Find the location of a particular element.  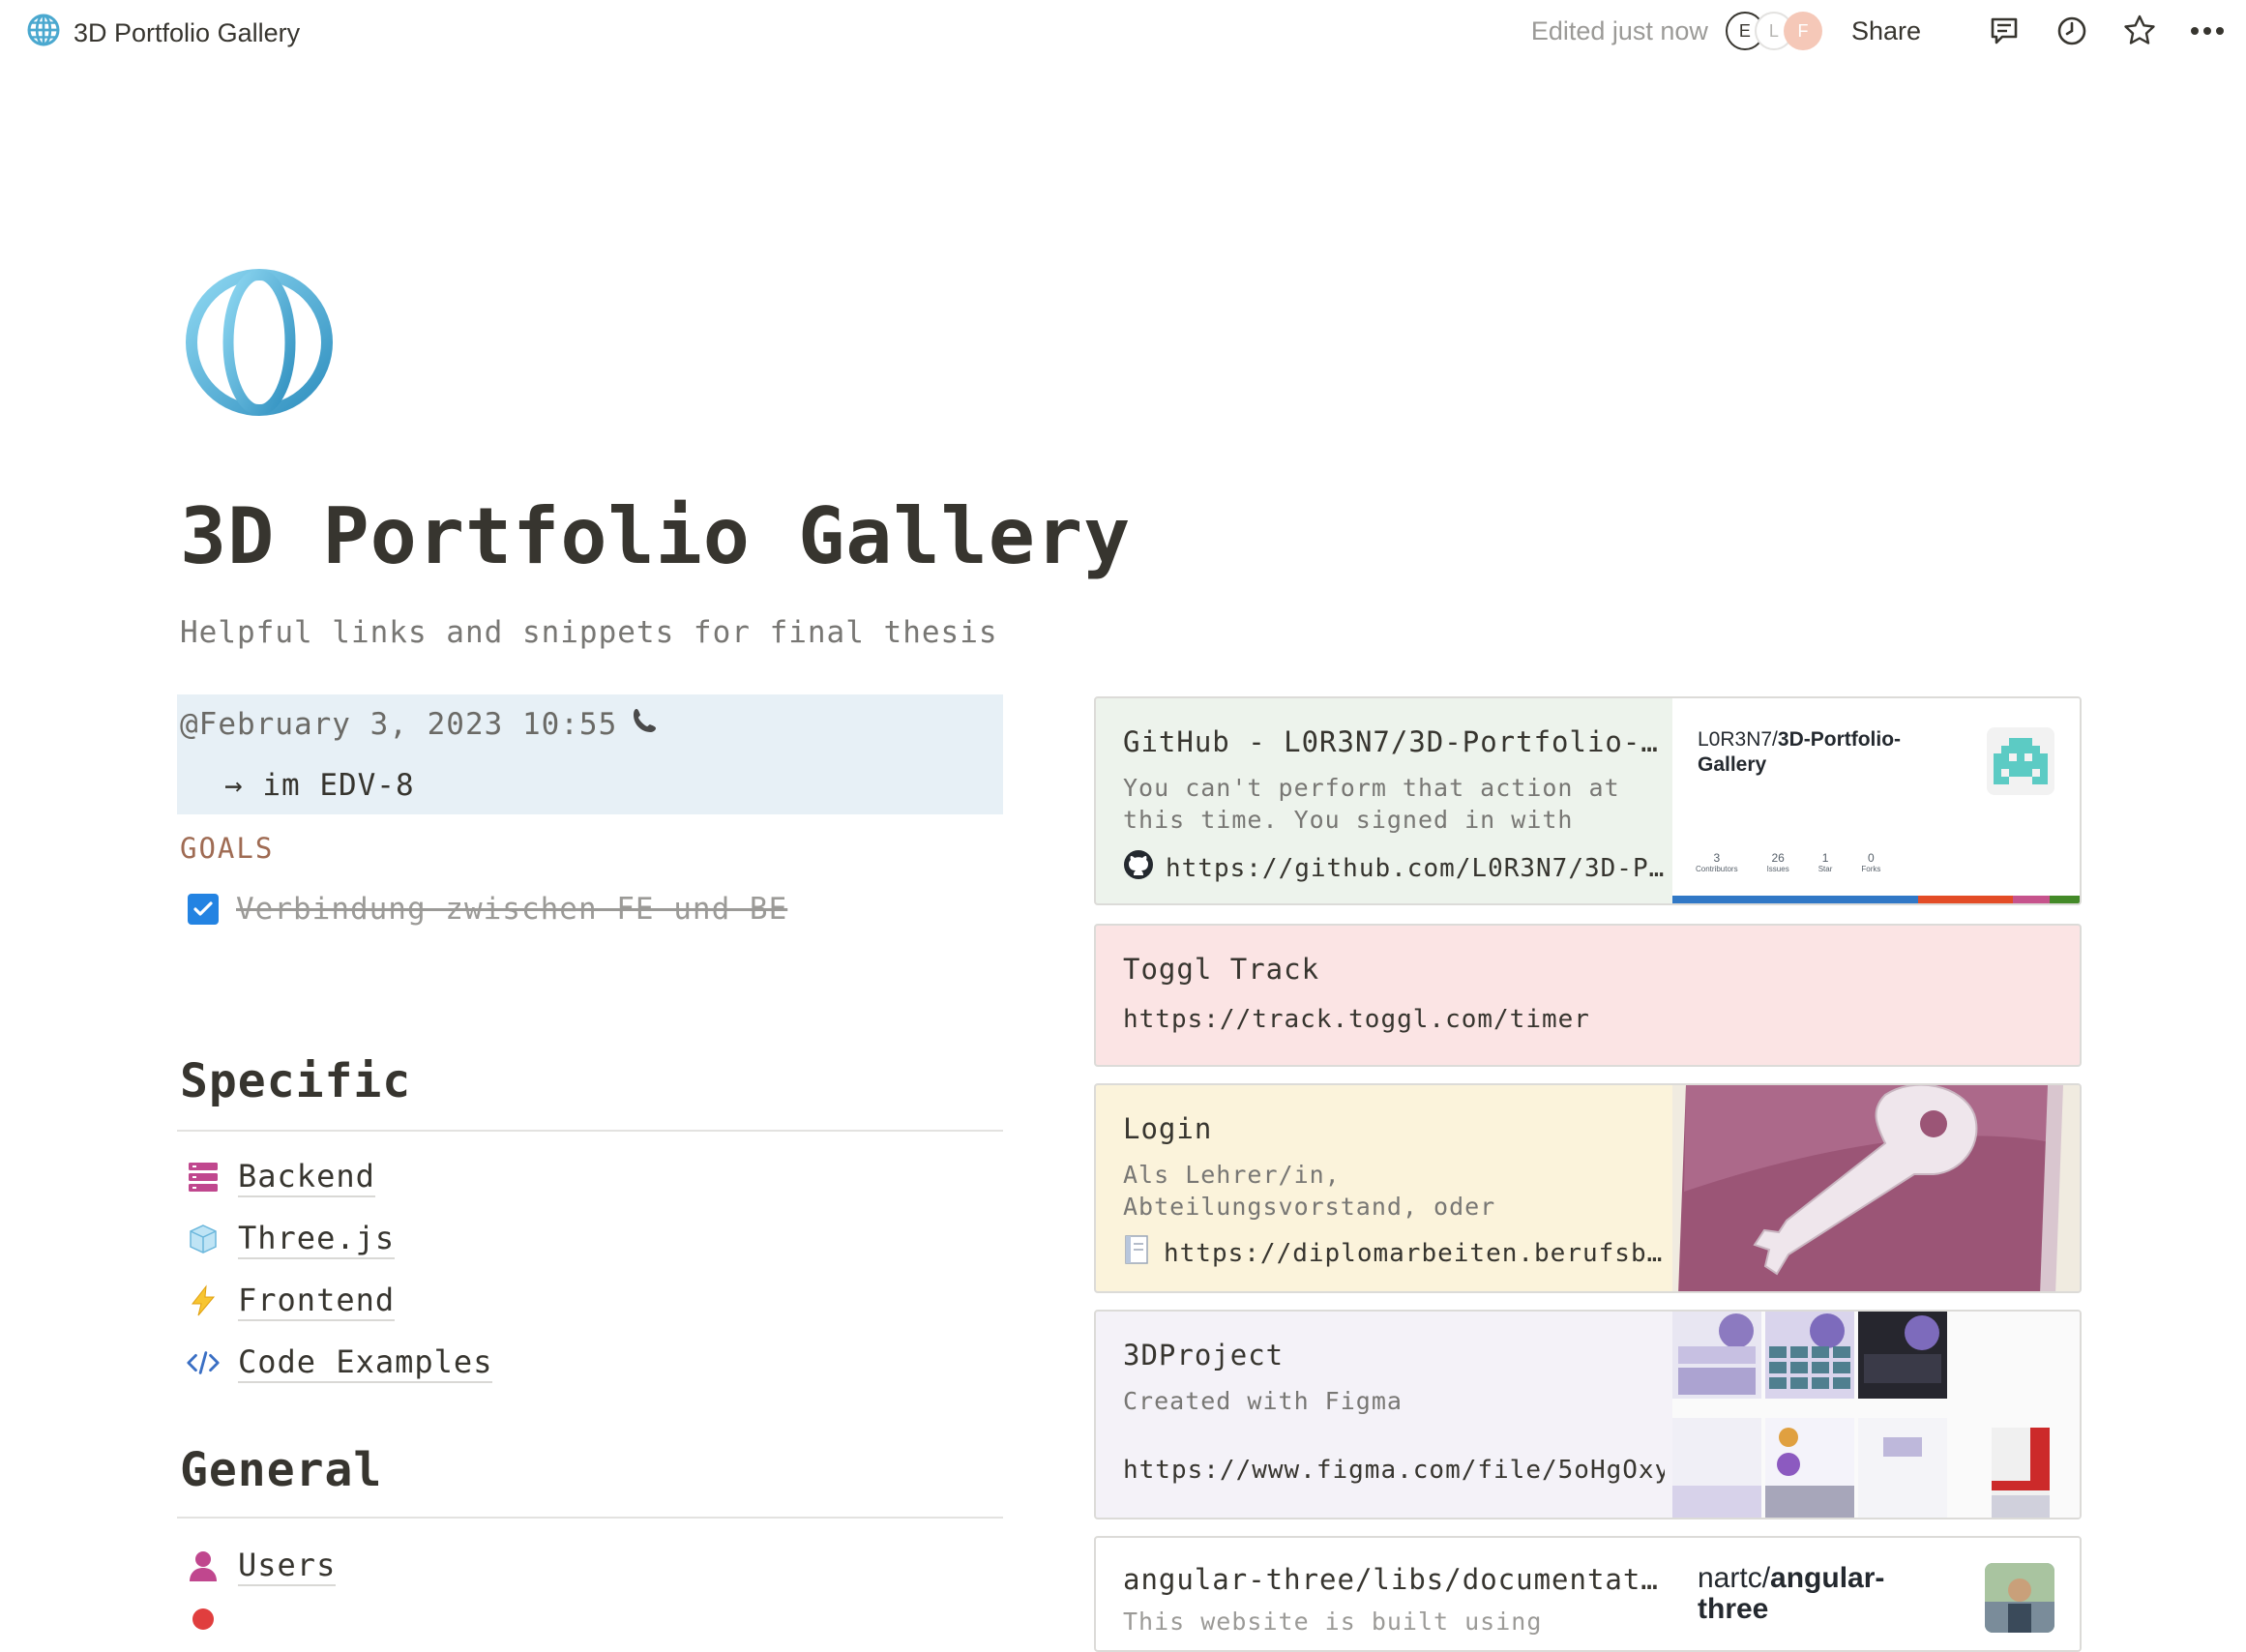

location-text: → im EDV-8 is located at coordinates (319, 785).